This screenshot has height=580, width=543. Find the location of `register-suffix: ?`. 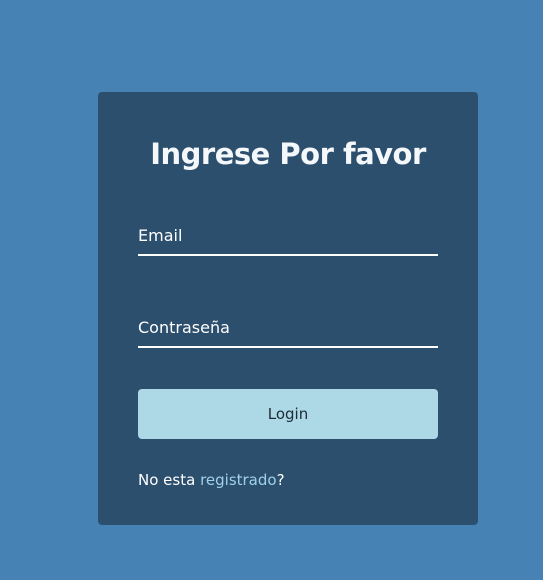

register-suffix: ? is located at coordinates (280, 480).